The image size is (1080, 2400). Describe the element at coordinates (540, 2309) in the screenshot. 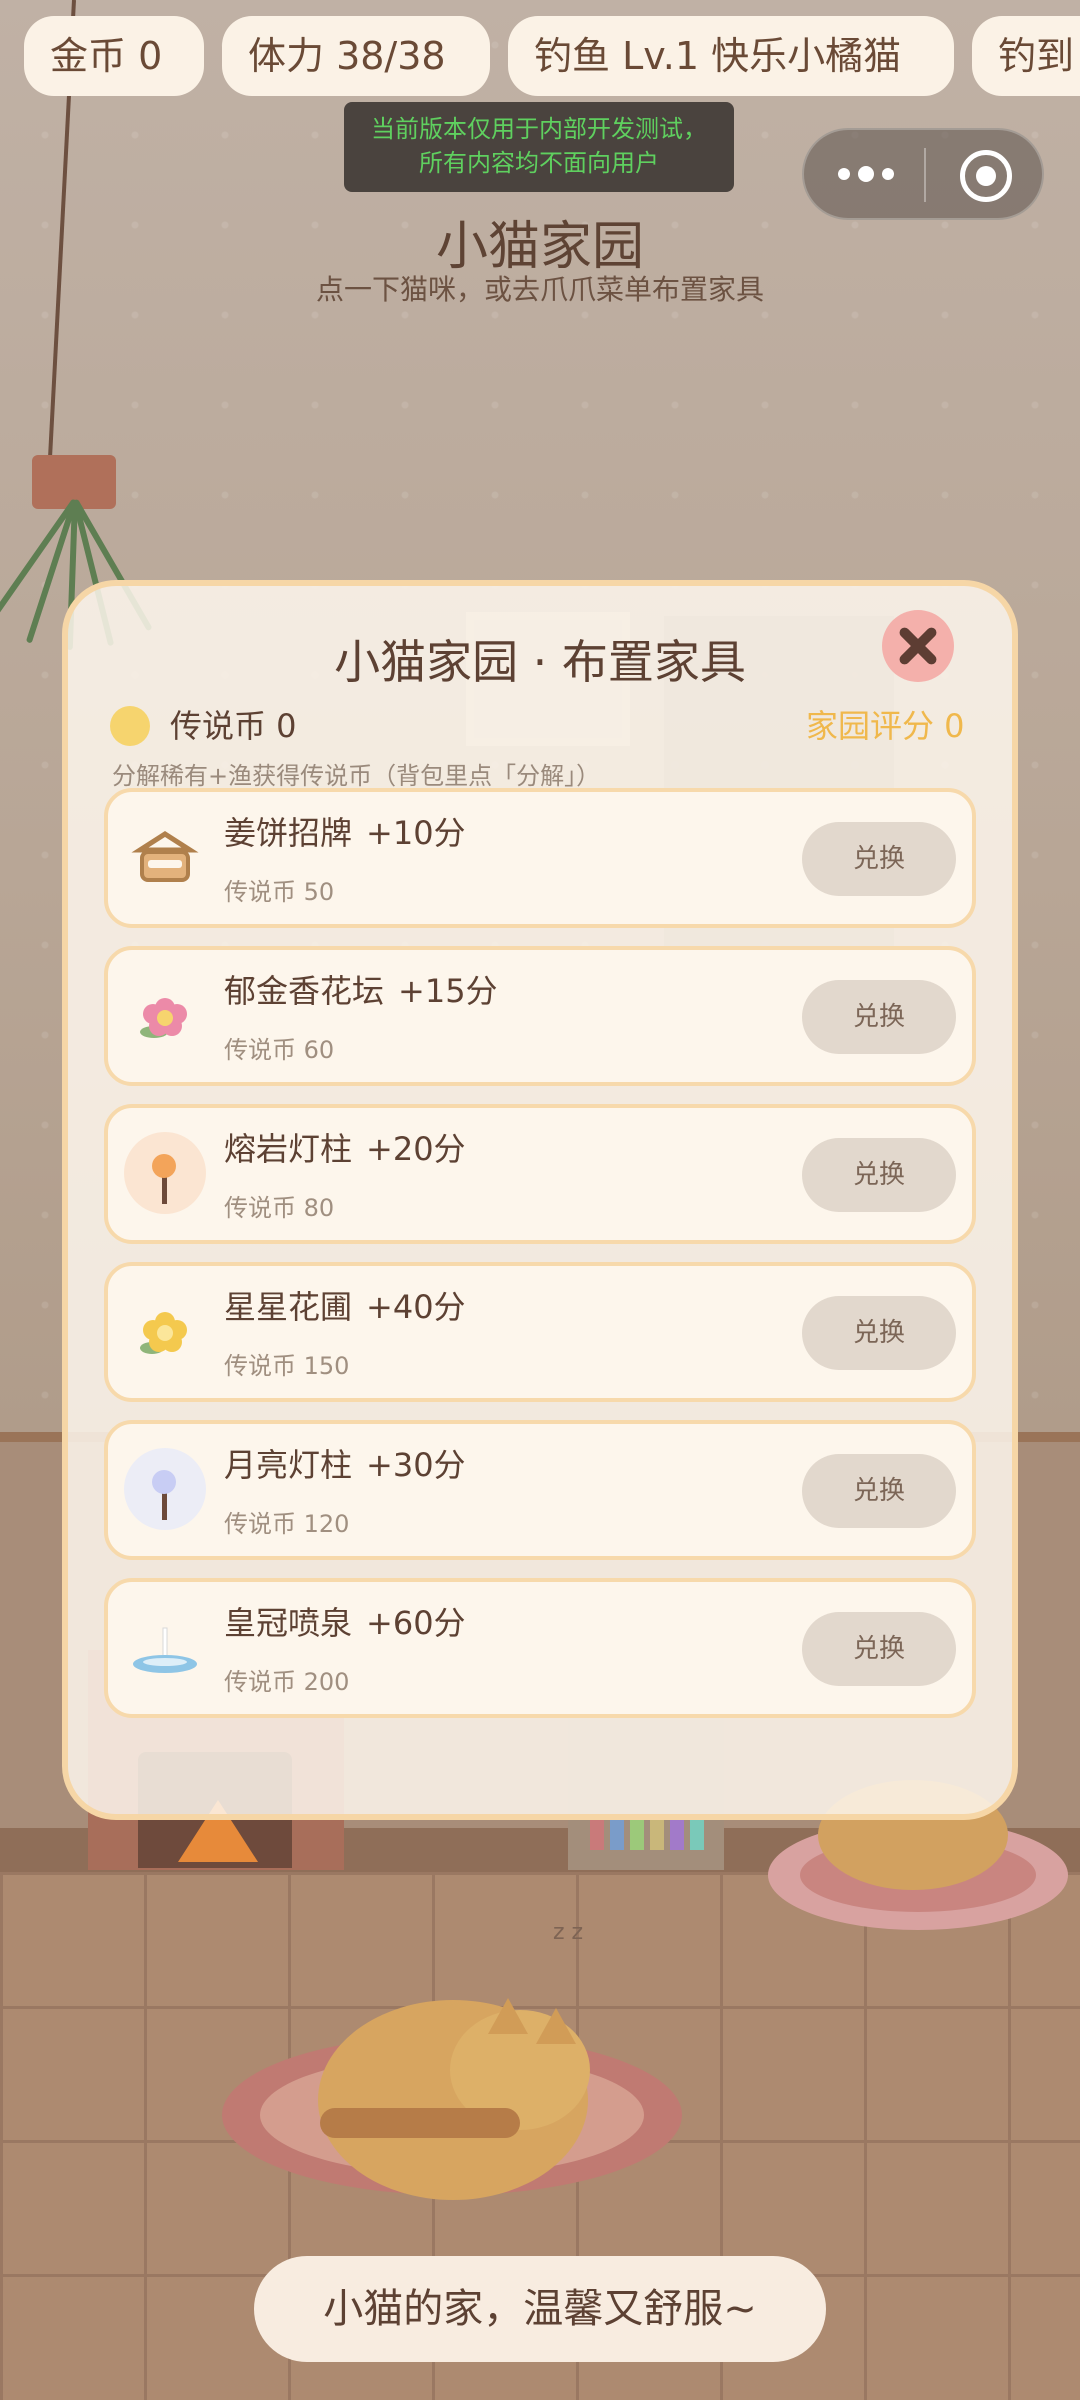

I see `status-message: 小猫的家，温馨又舒服~` at that location.